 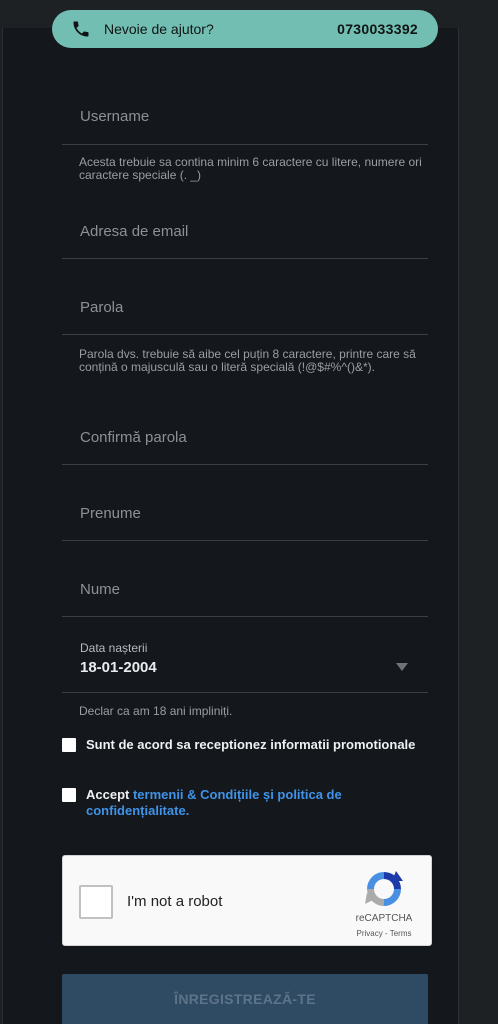 I want to click on email-field: Adresa de email, so click(x=245, y=231).